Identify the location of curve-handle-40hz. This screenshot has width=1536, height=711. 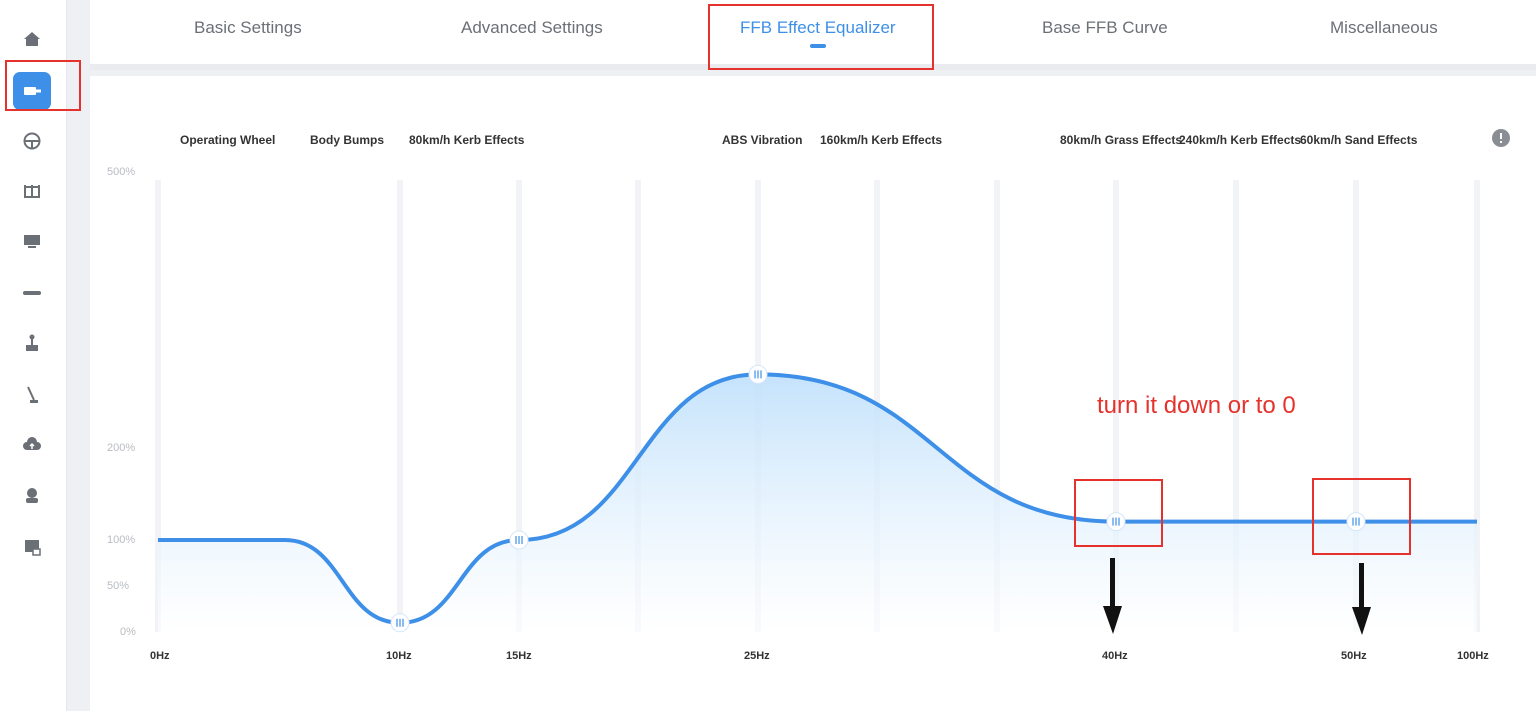
(1116, 522).